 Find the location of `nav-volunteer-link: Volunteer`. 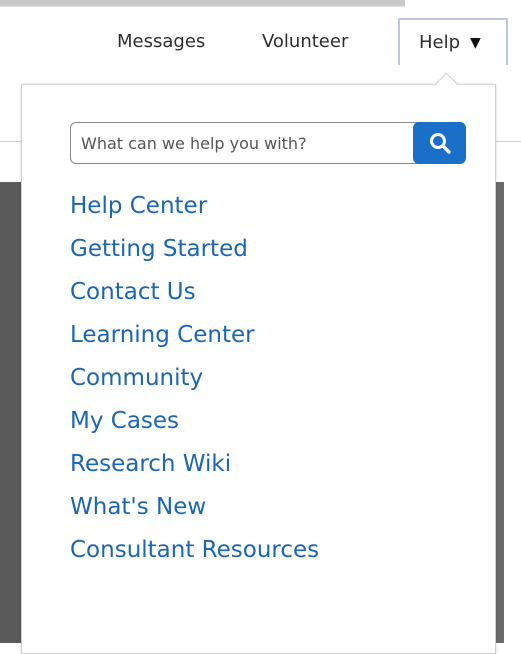

nav-volunteer-link: Volunteer is located at coordinates (305, 41).